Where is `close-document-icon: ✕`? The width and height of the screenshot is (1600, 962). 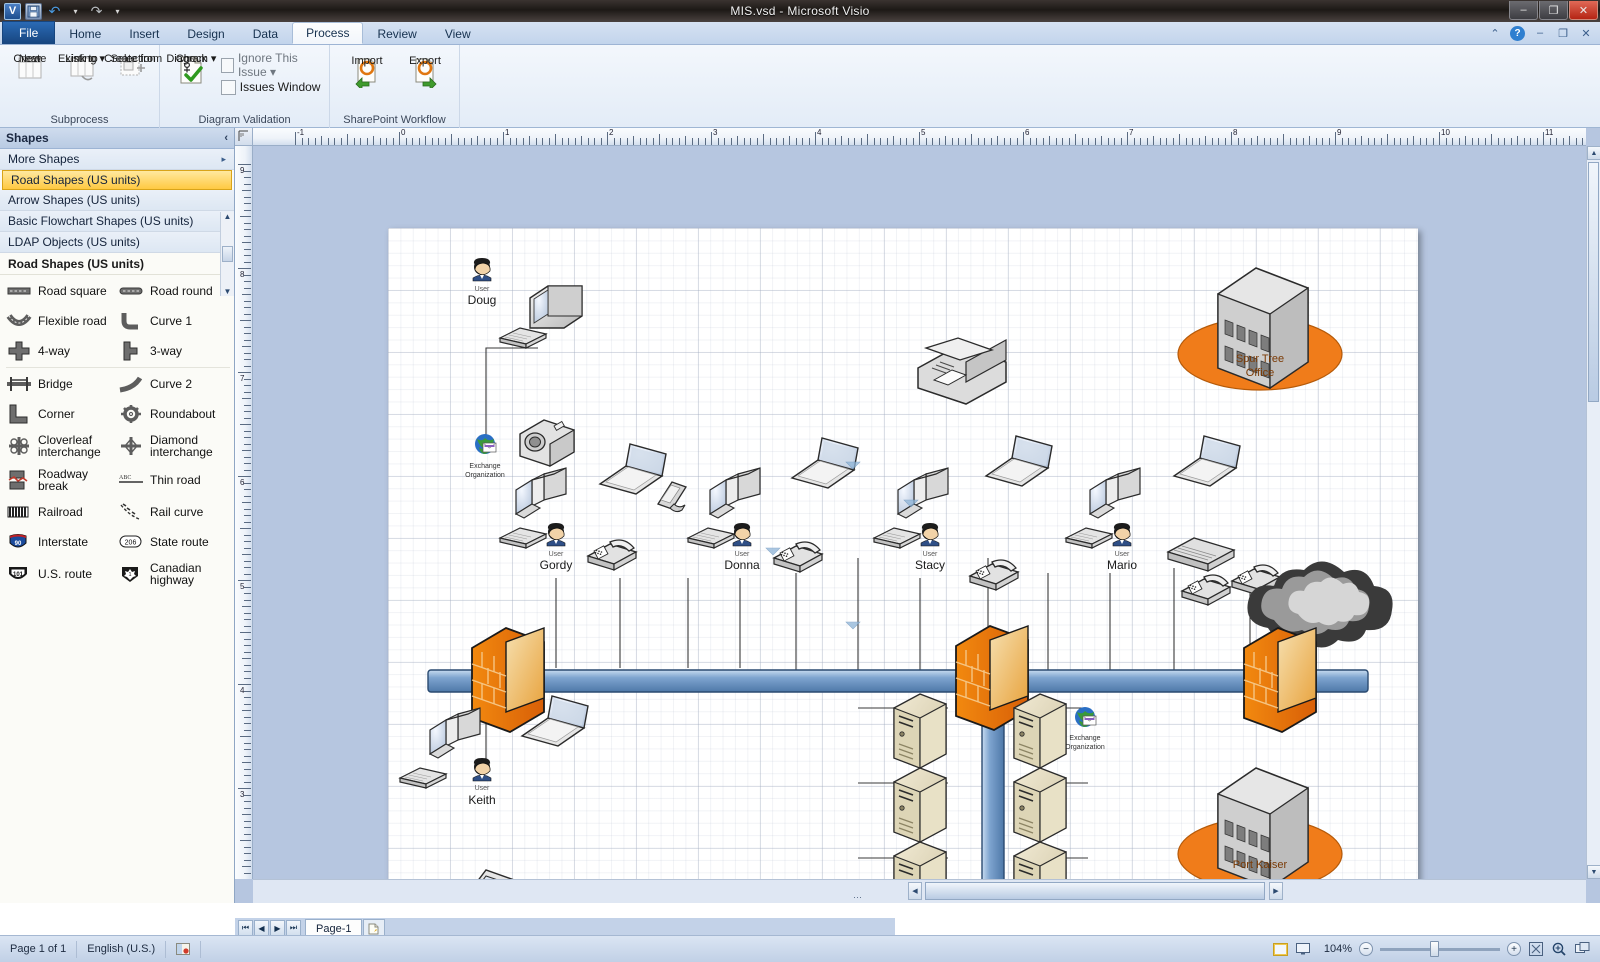 close-document-icon: ✕ is located at coordinates (1586, 33).